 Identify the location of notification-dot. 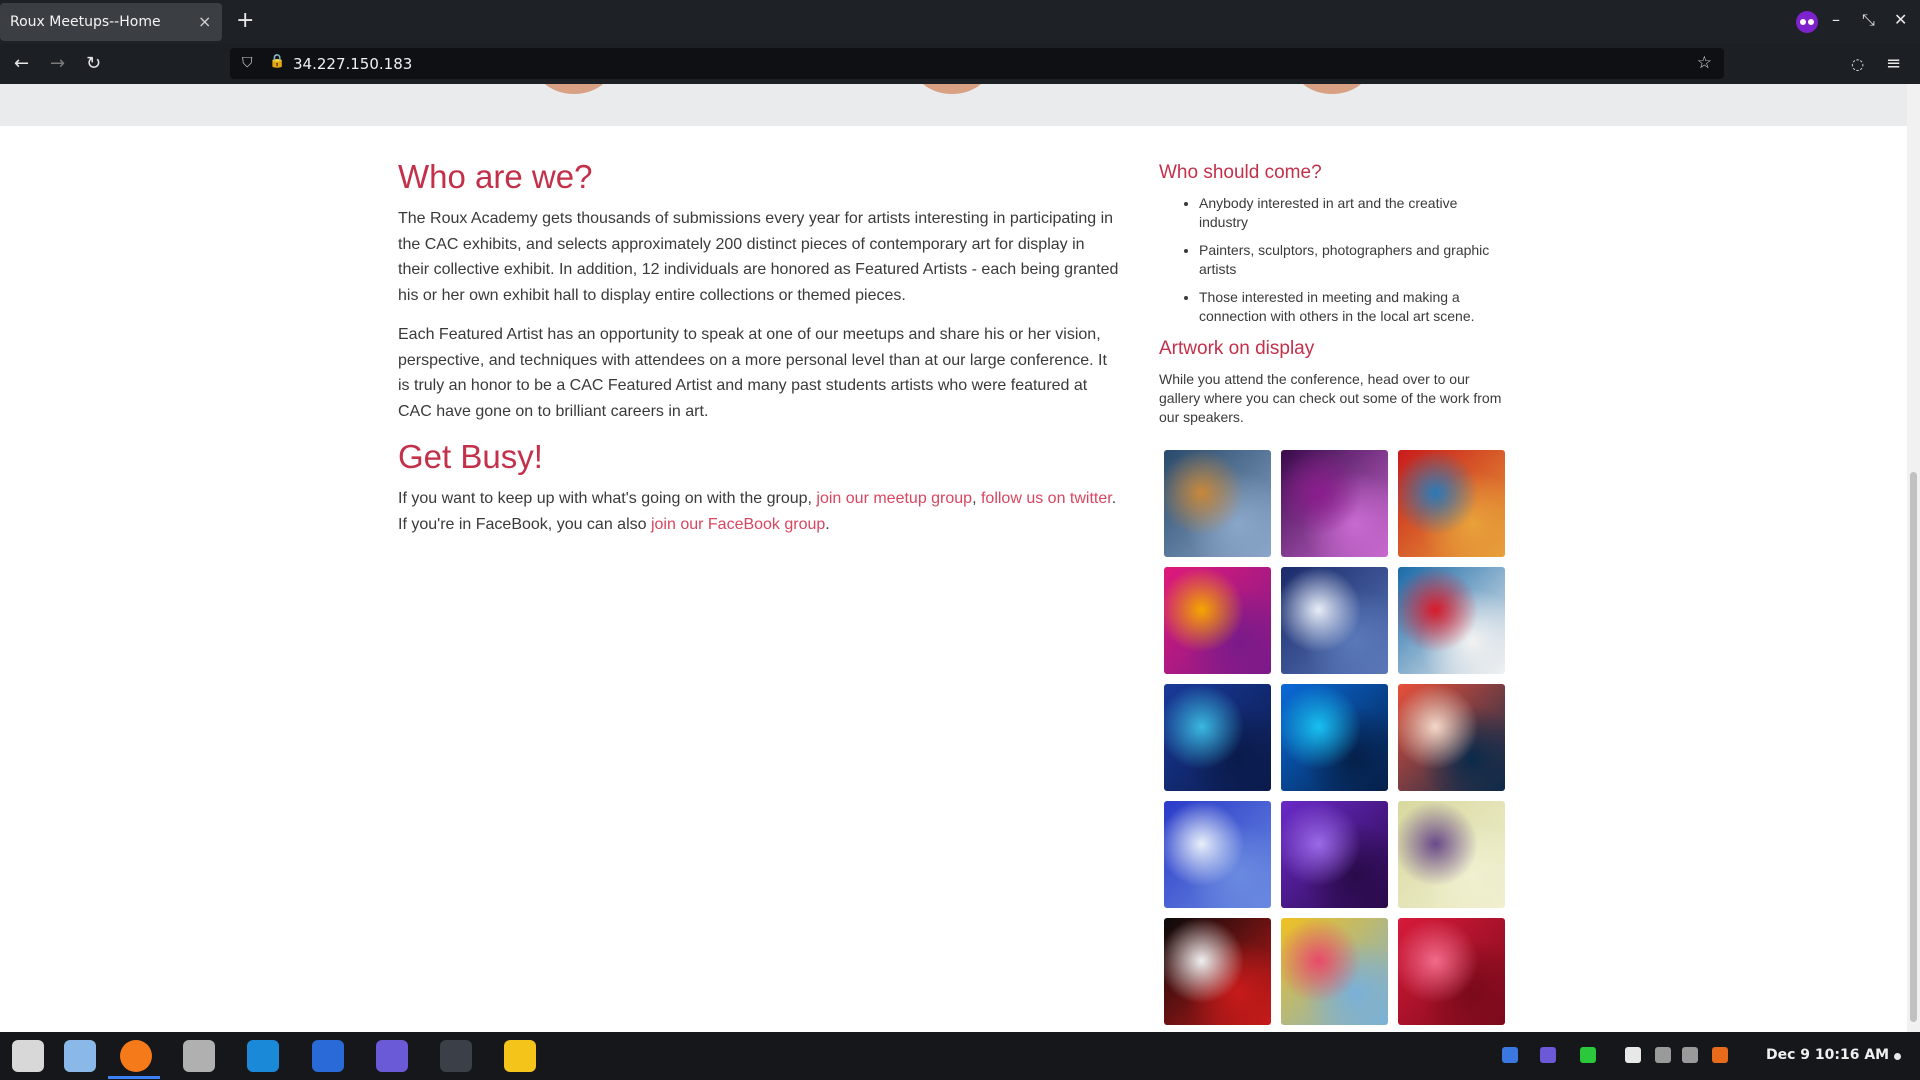
(1897, 1056).